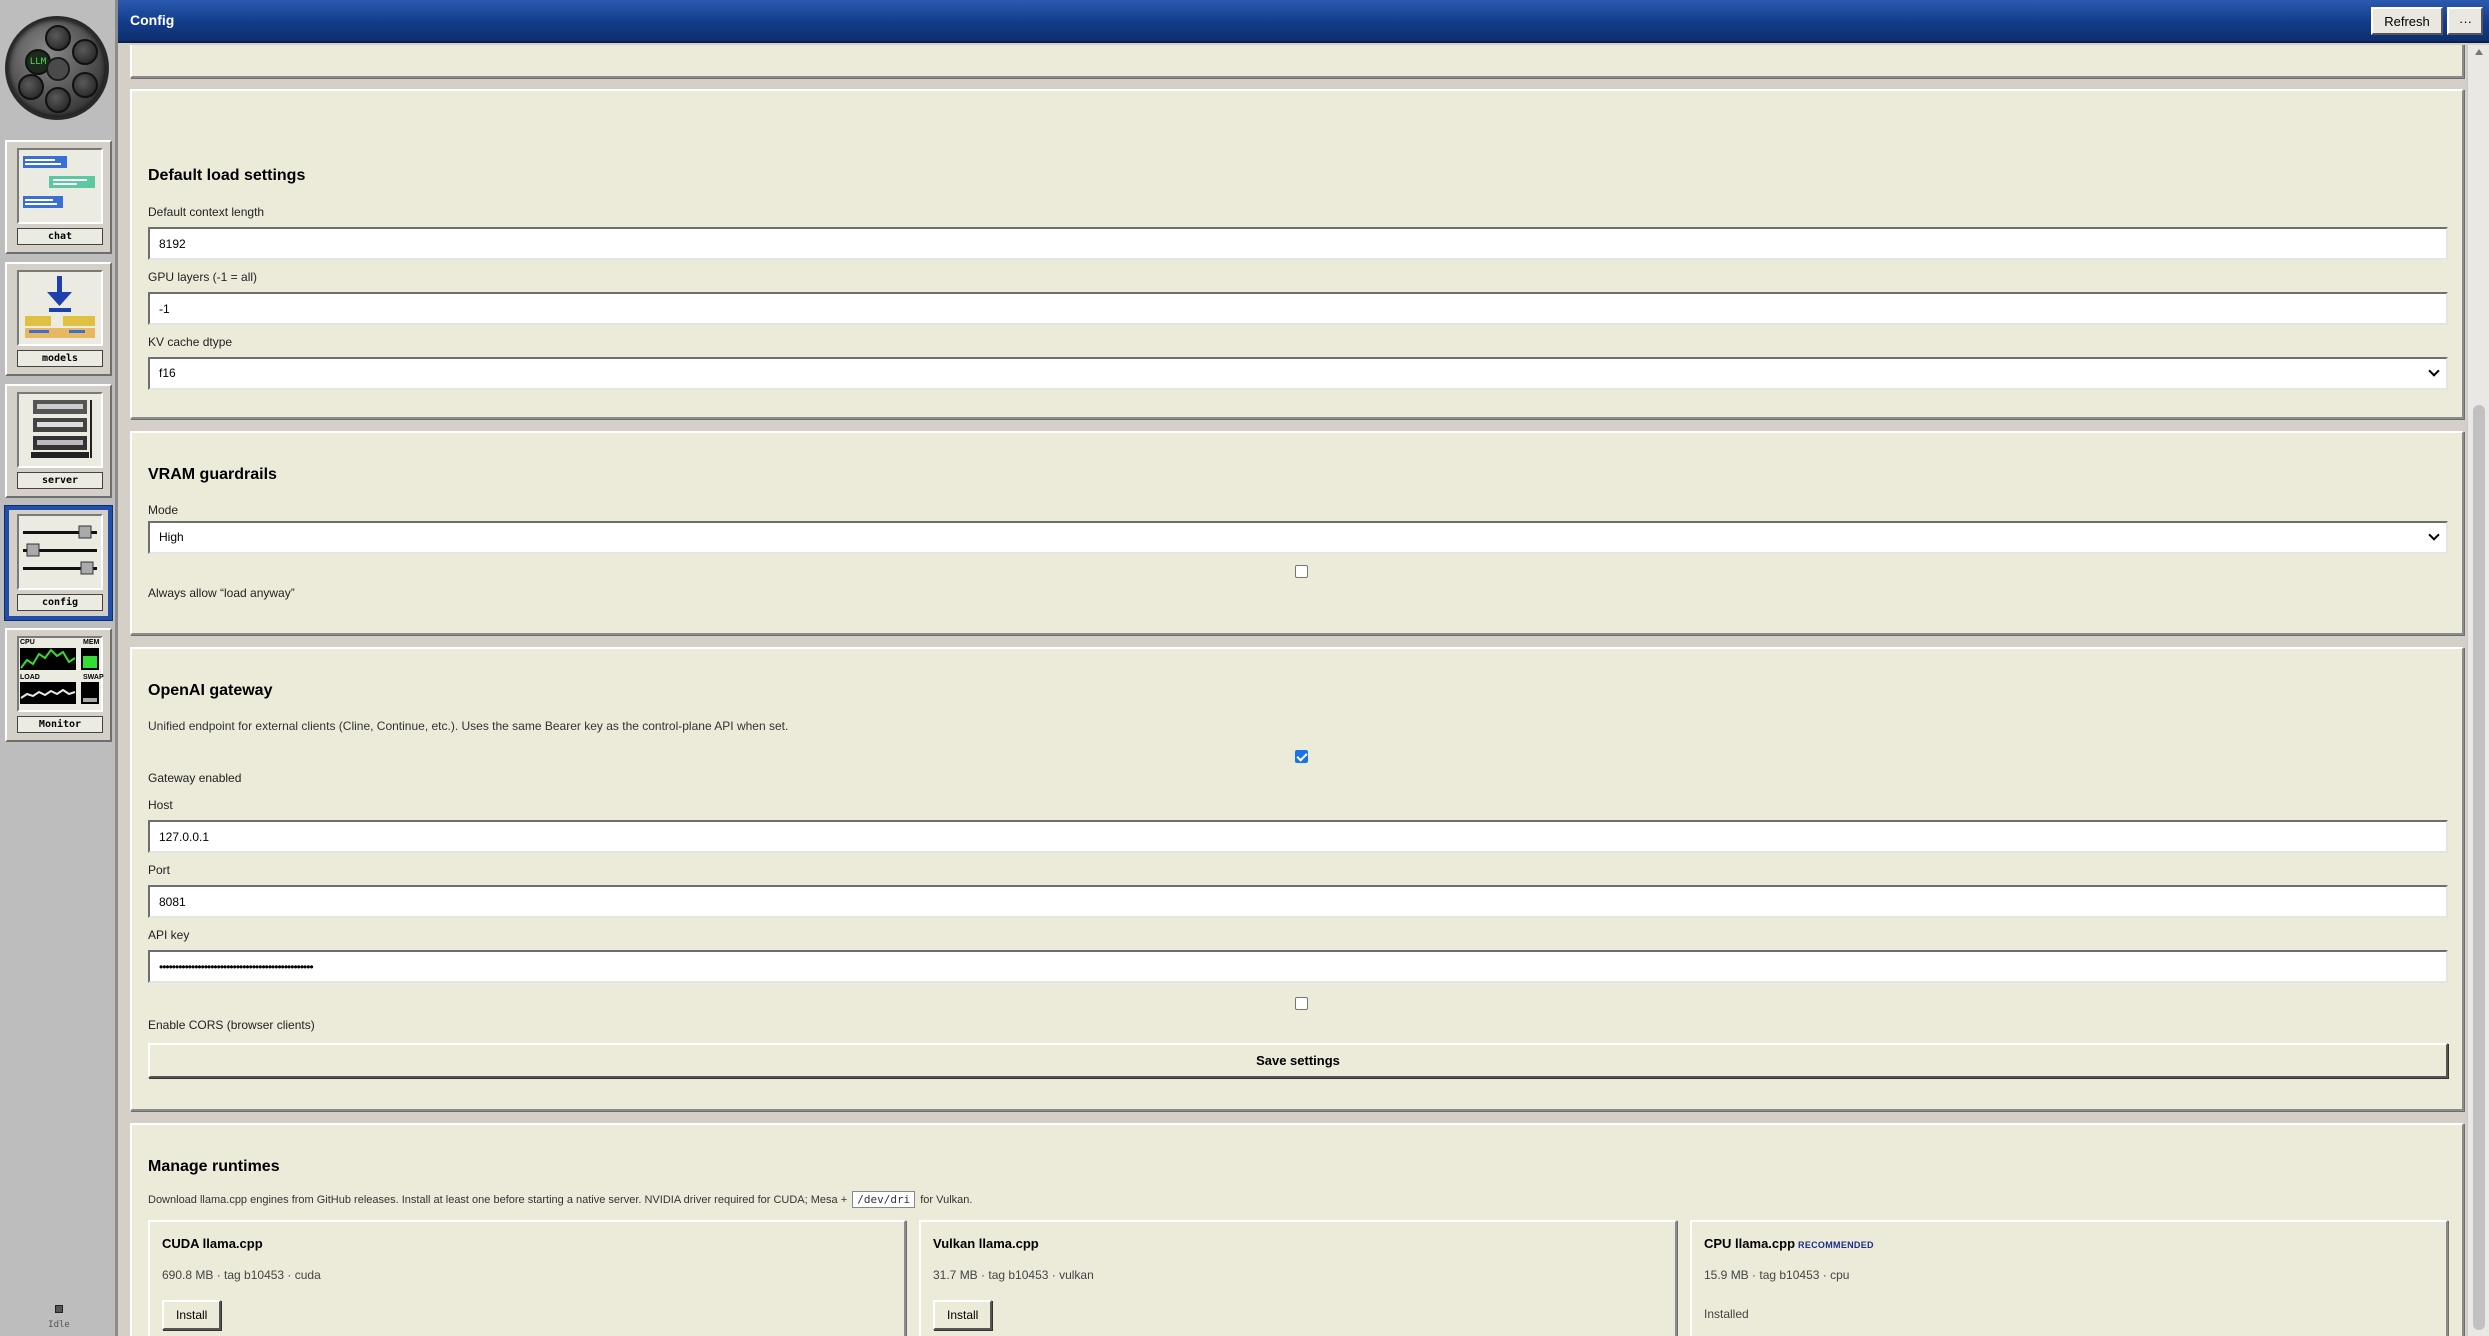 The height and width of the screenshot is (1336, 2489). I want to click on section-title: OpenAI gateway, so click(210, 690).